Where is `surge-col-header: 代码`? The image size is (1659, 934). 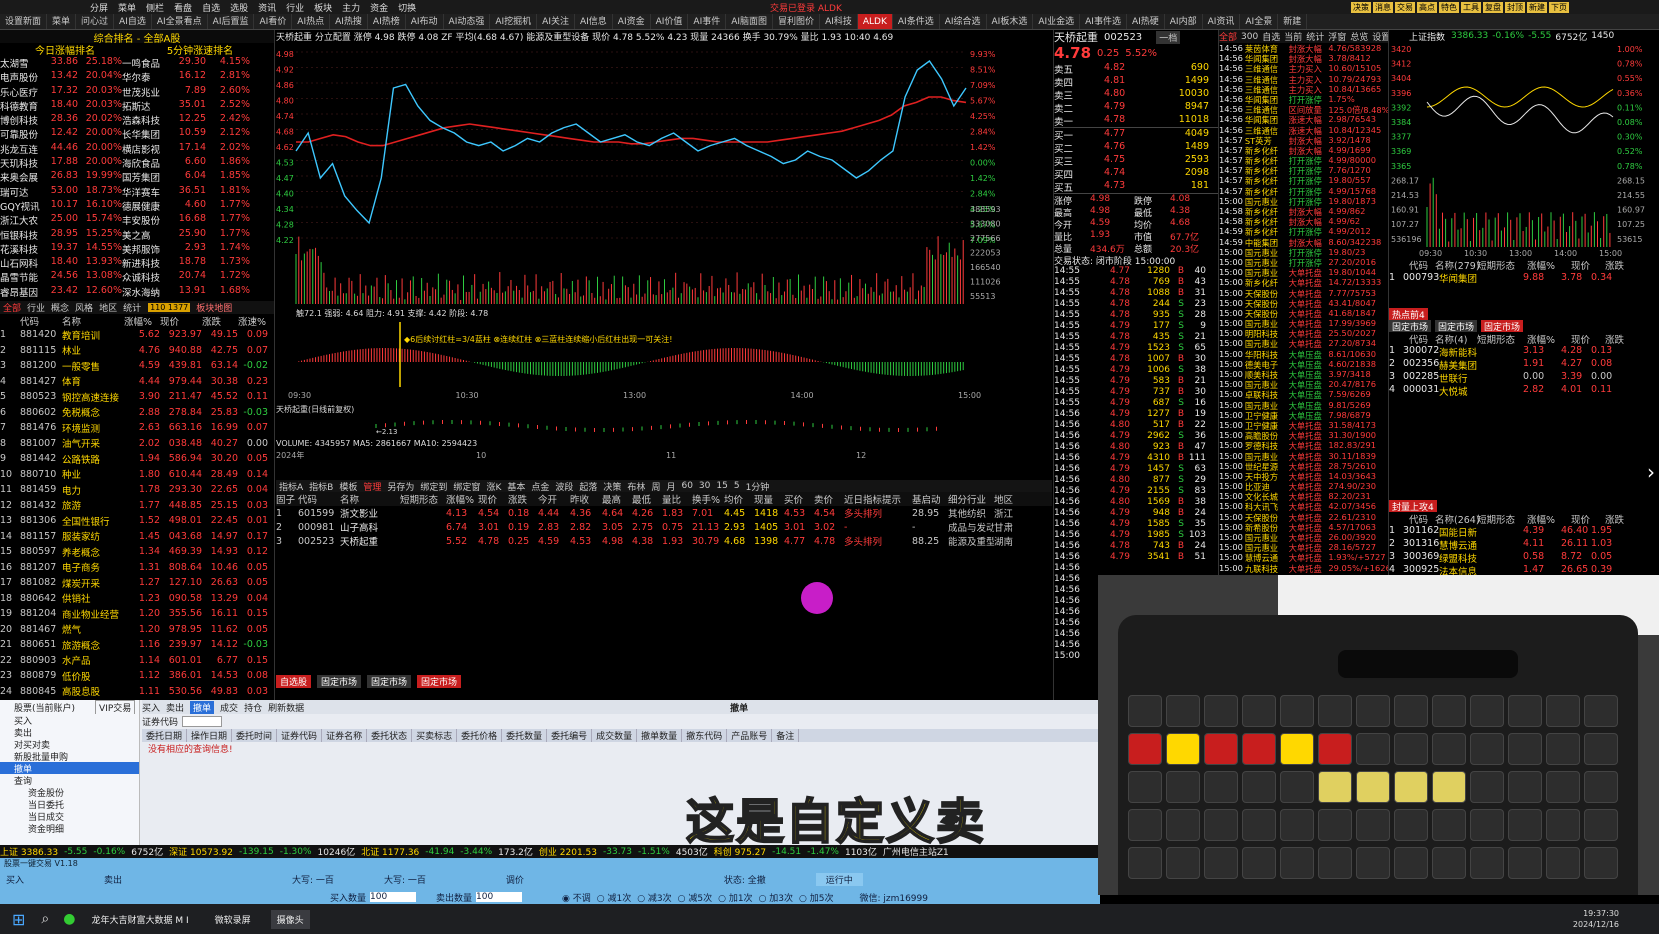 surge-col-header: 代码 is located at coordinates (1422, 519).